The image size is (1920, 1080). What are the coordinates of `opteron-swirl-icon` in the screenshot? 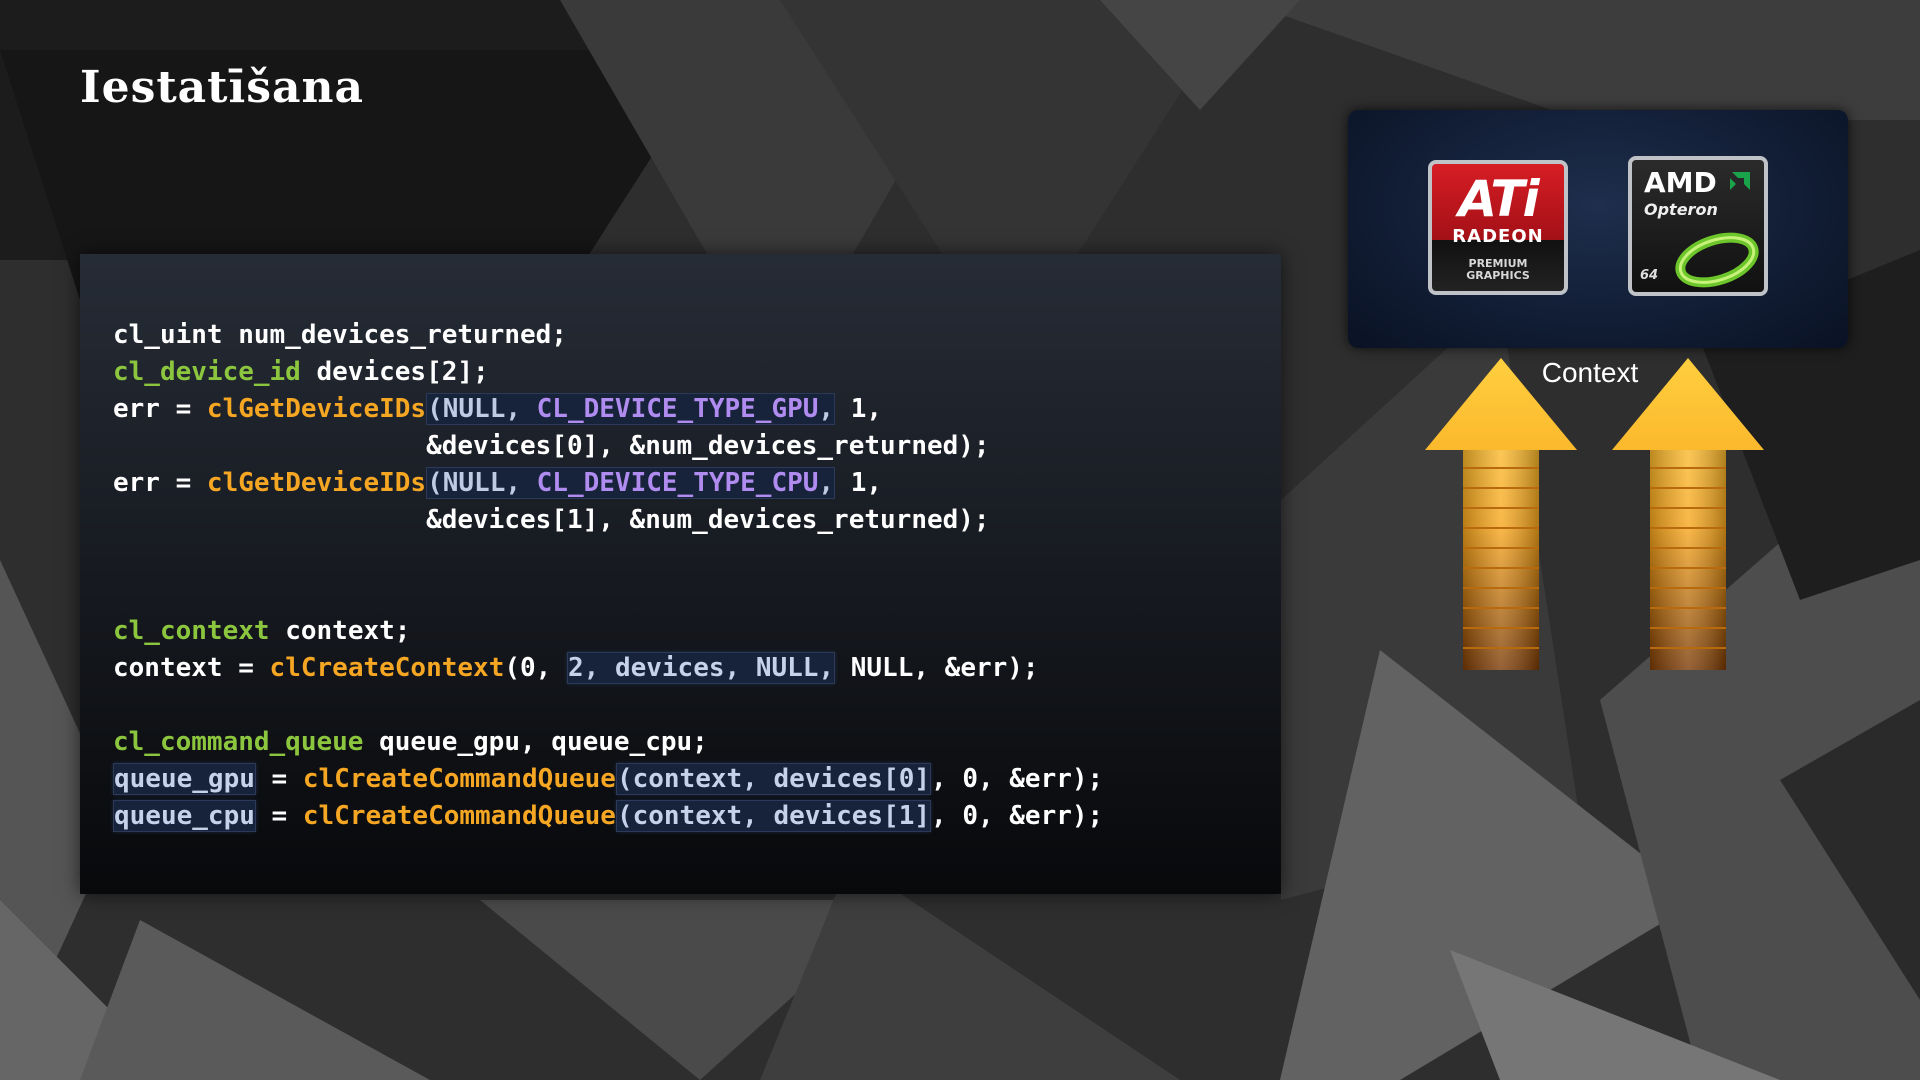 It's located at (1717, 260).